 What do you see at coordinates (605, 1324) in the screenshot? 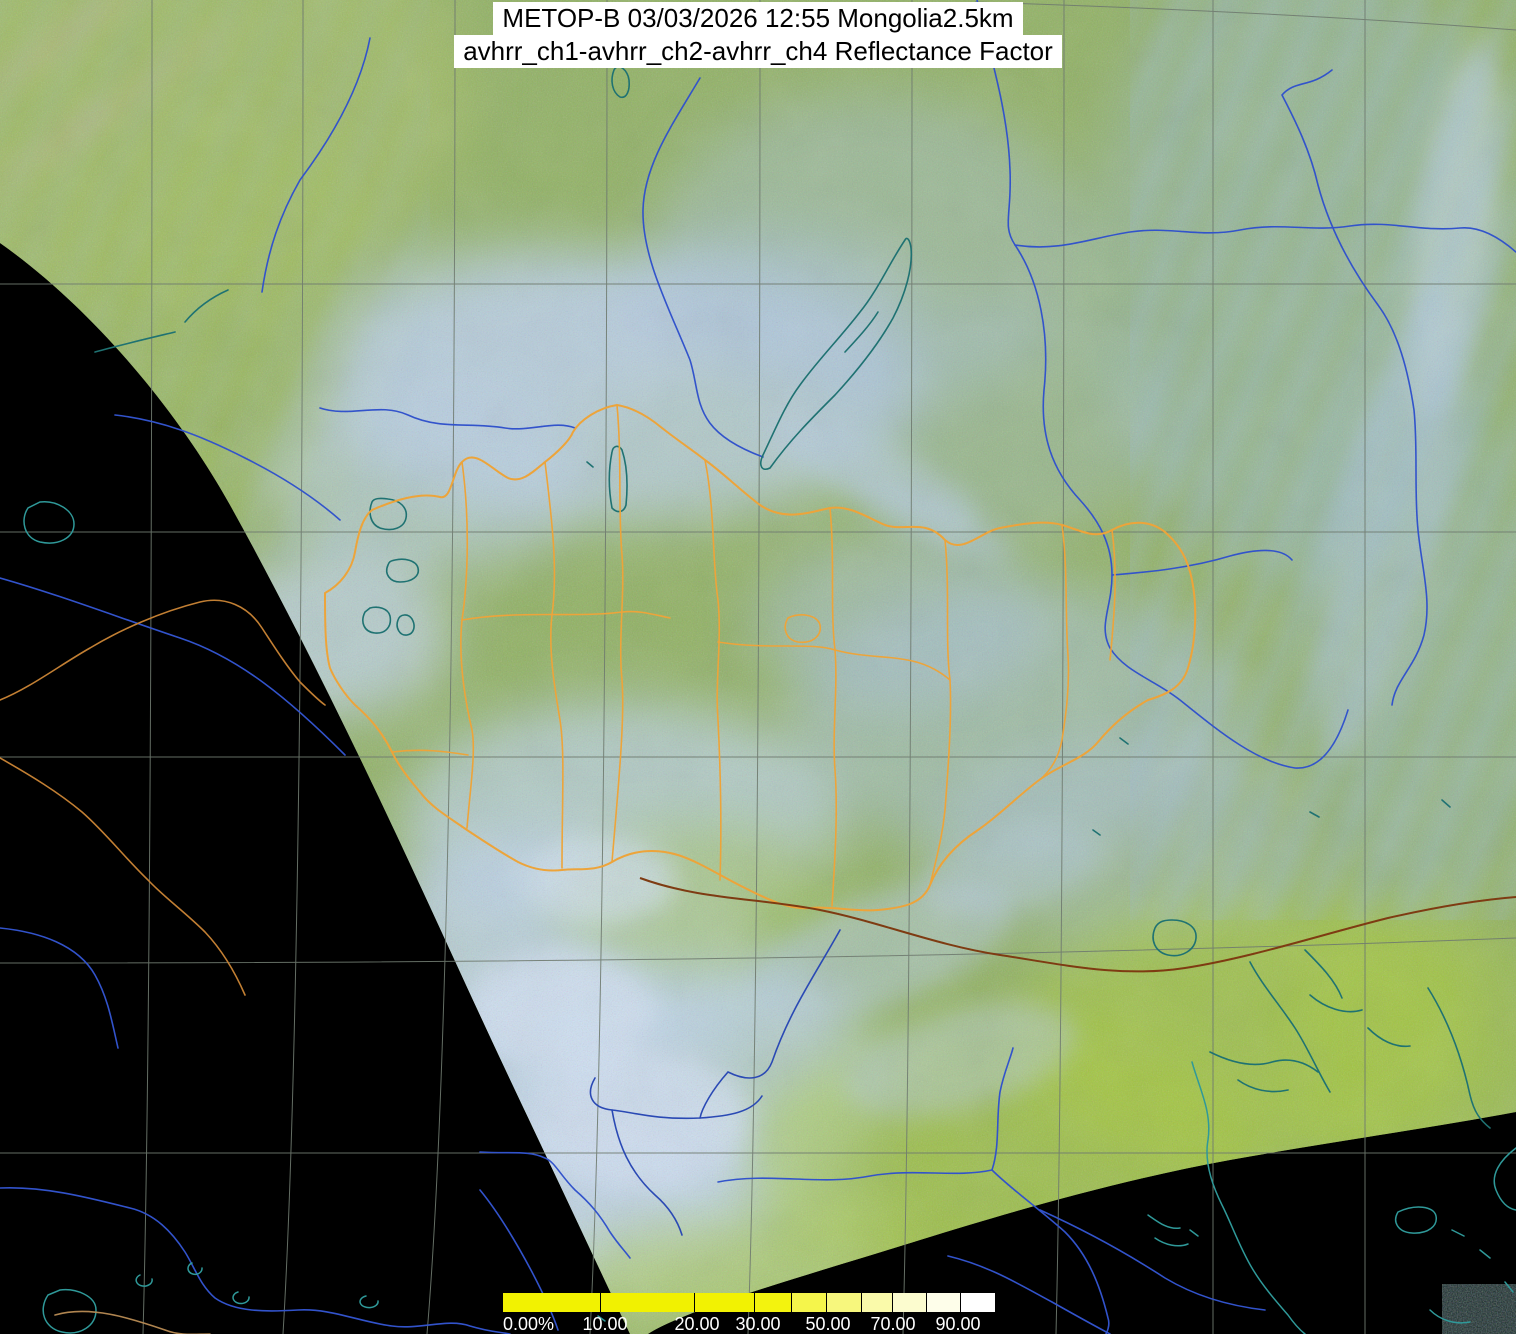
I see `colorbar-label: 10.00` at bounding box center [605, 1324].